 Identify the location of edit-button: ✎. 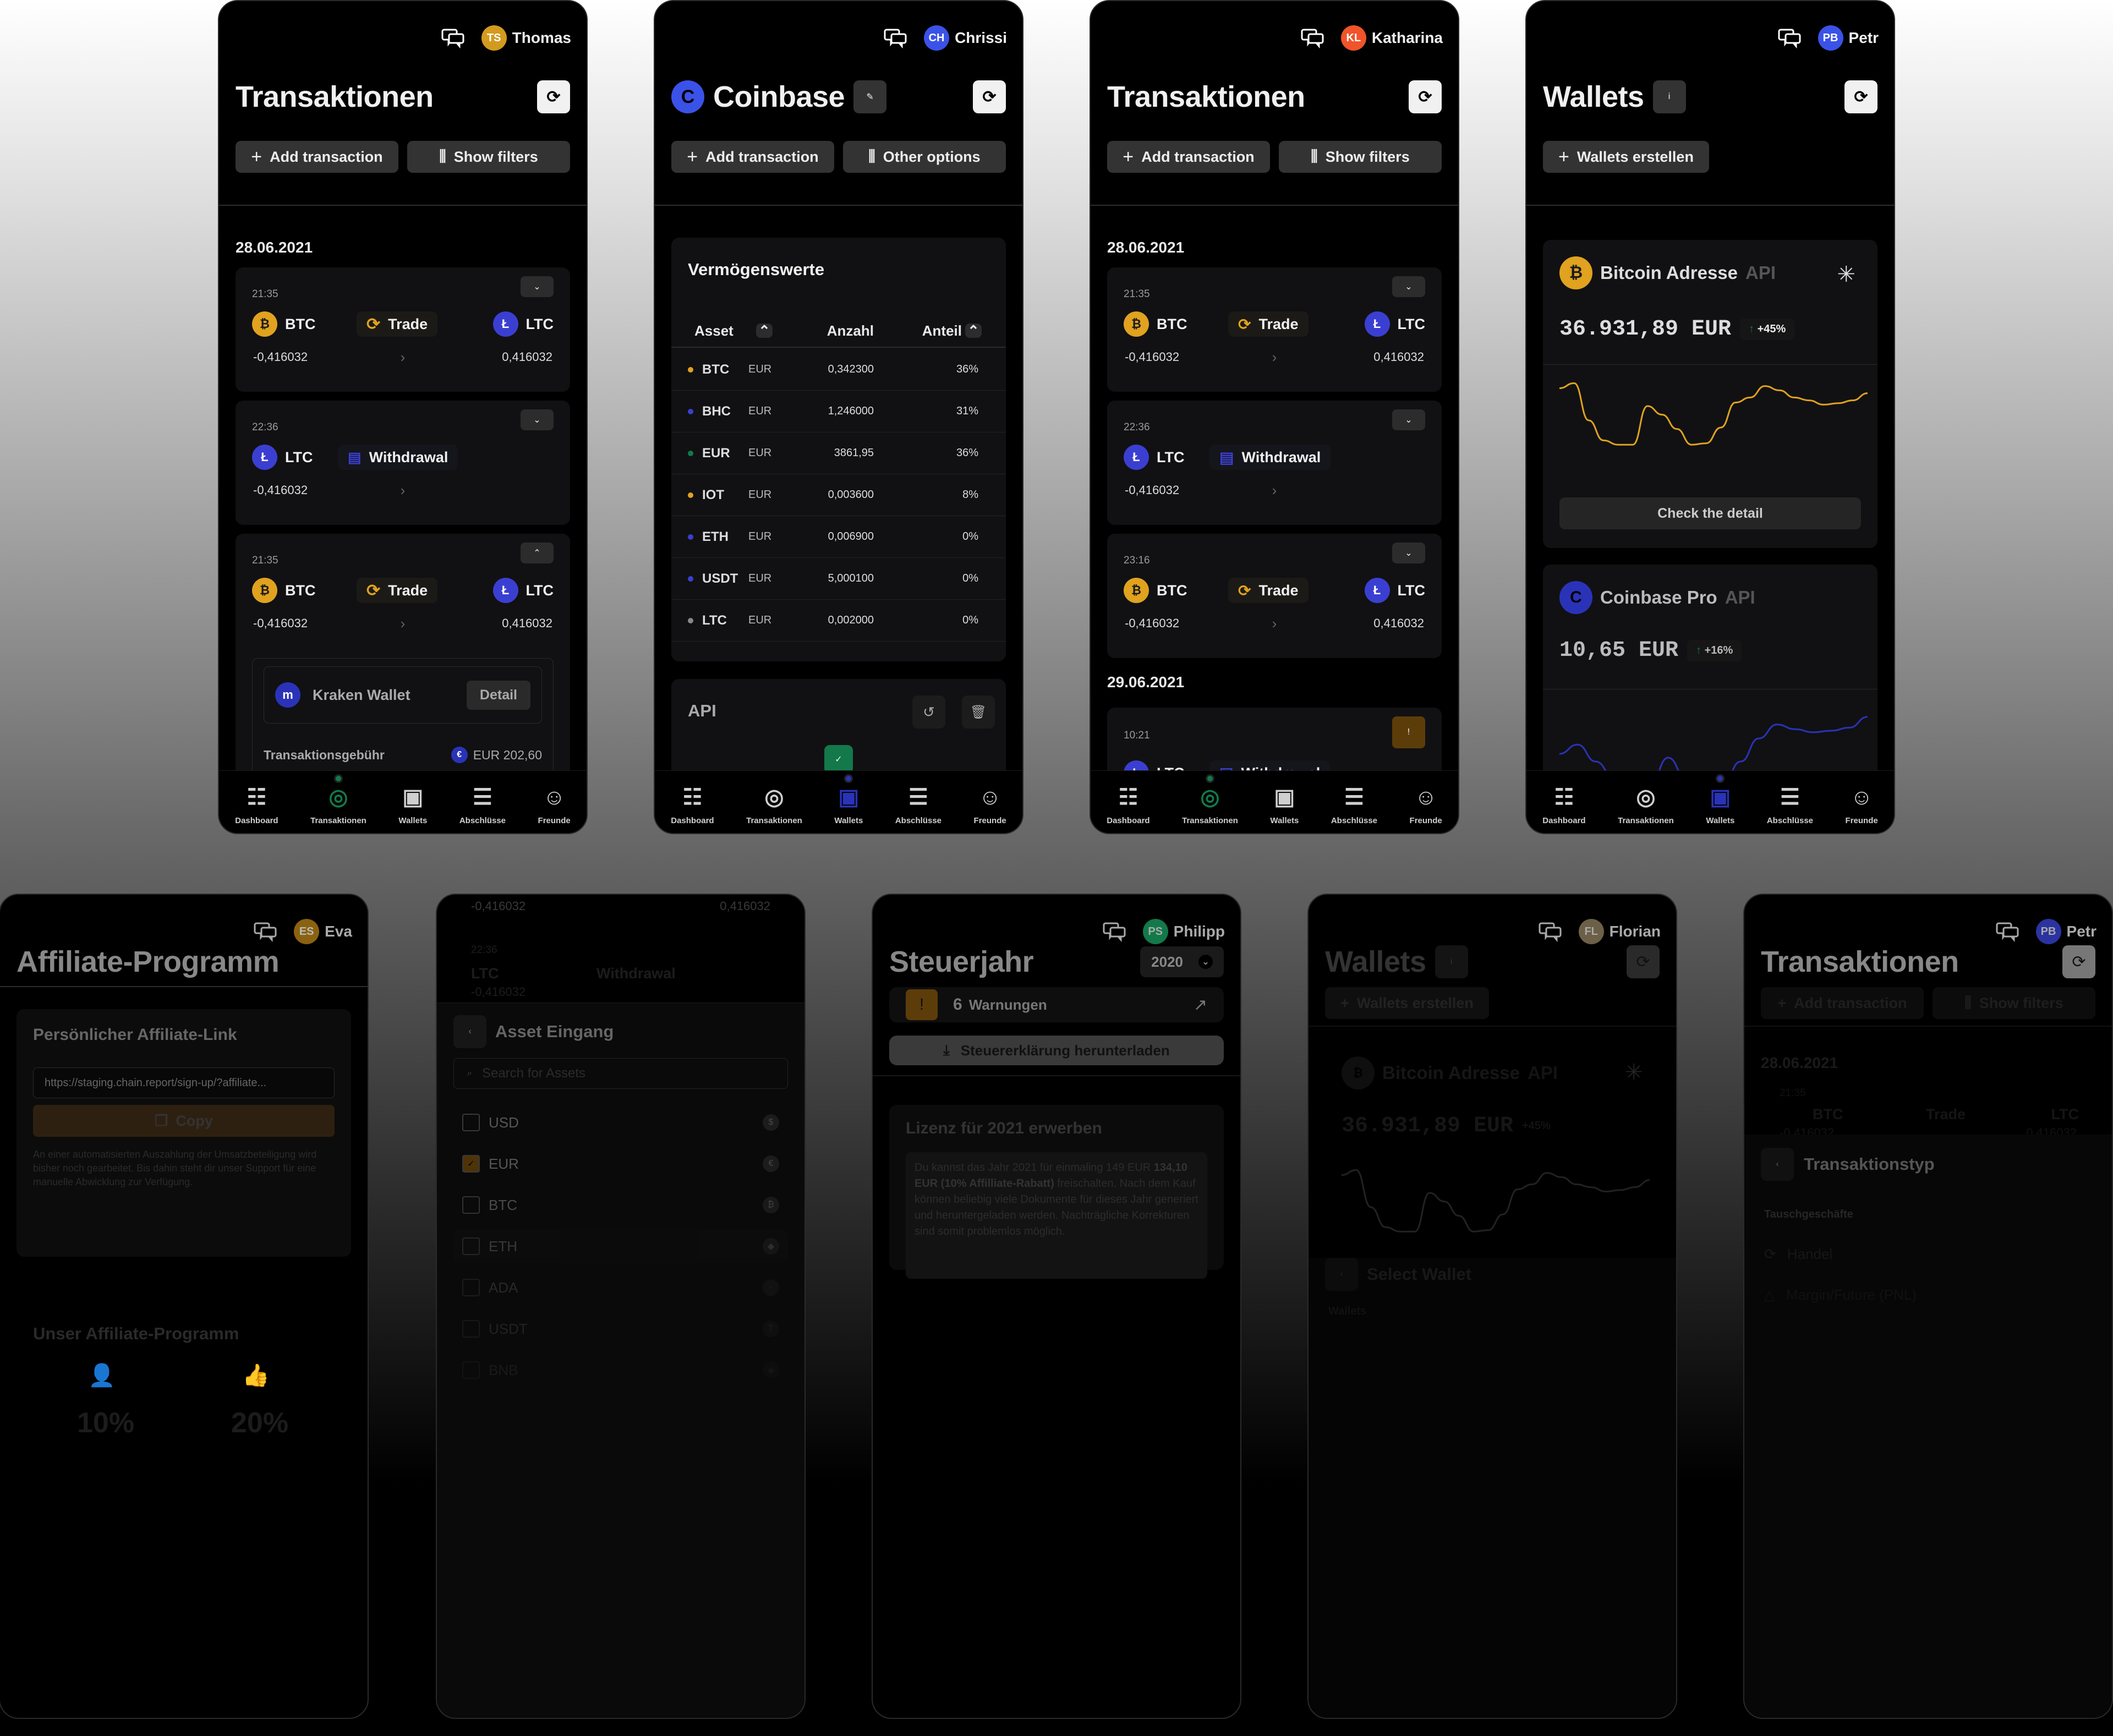
(870, 96).